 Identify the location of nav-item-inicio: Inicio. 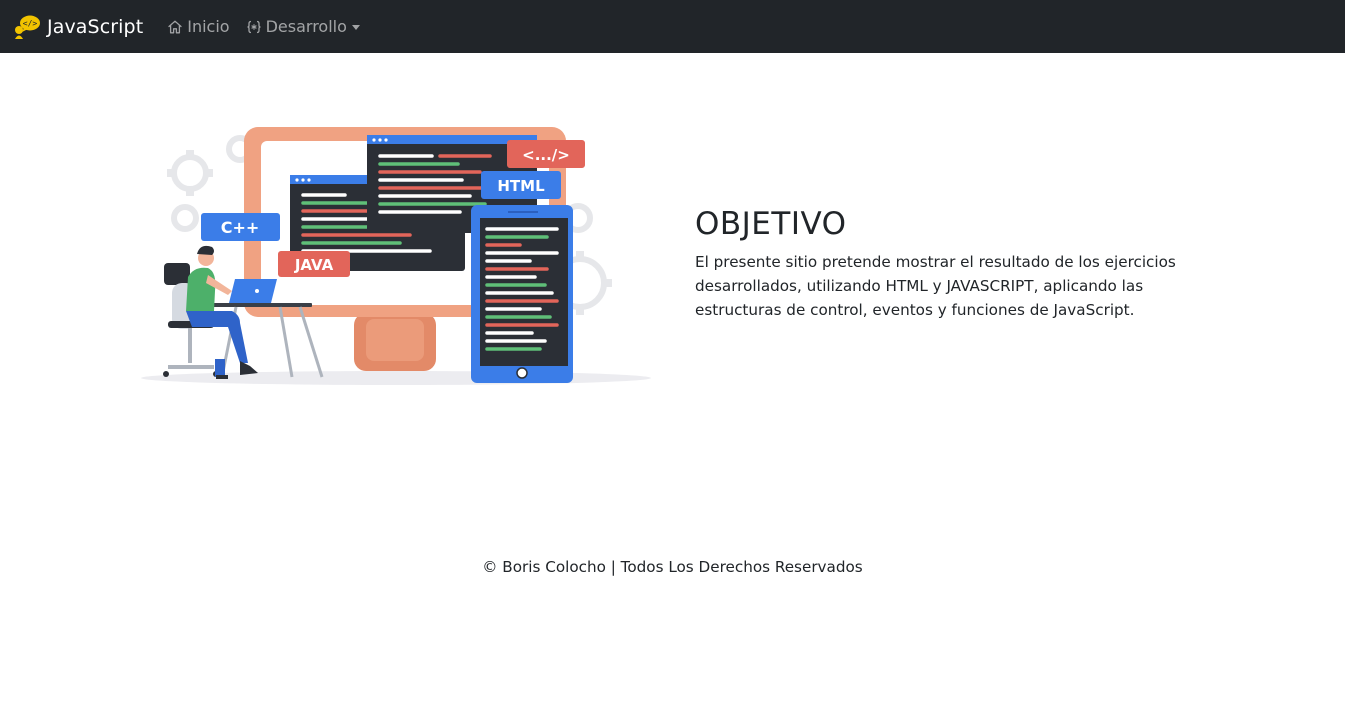
(198, 26).